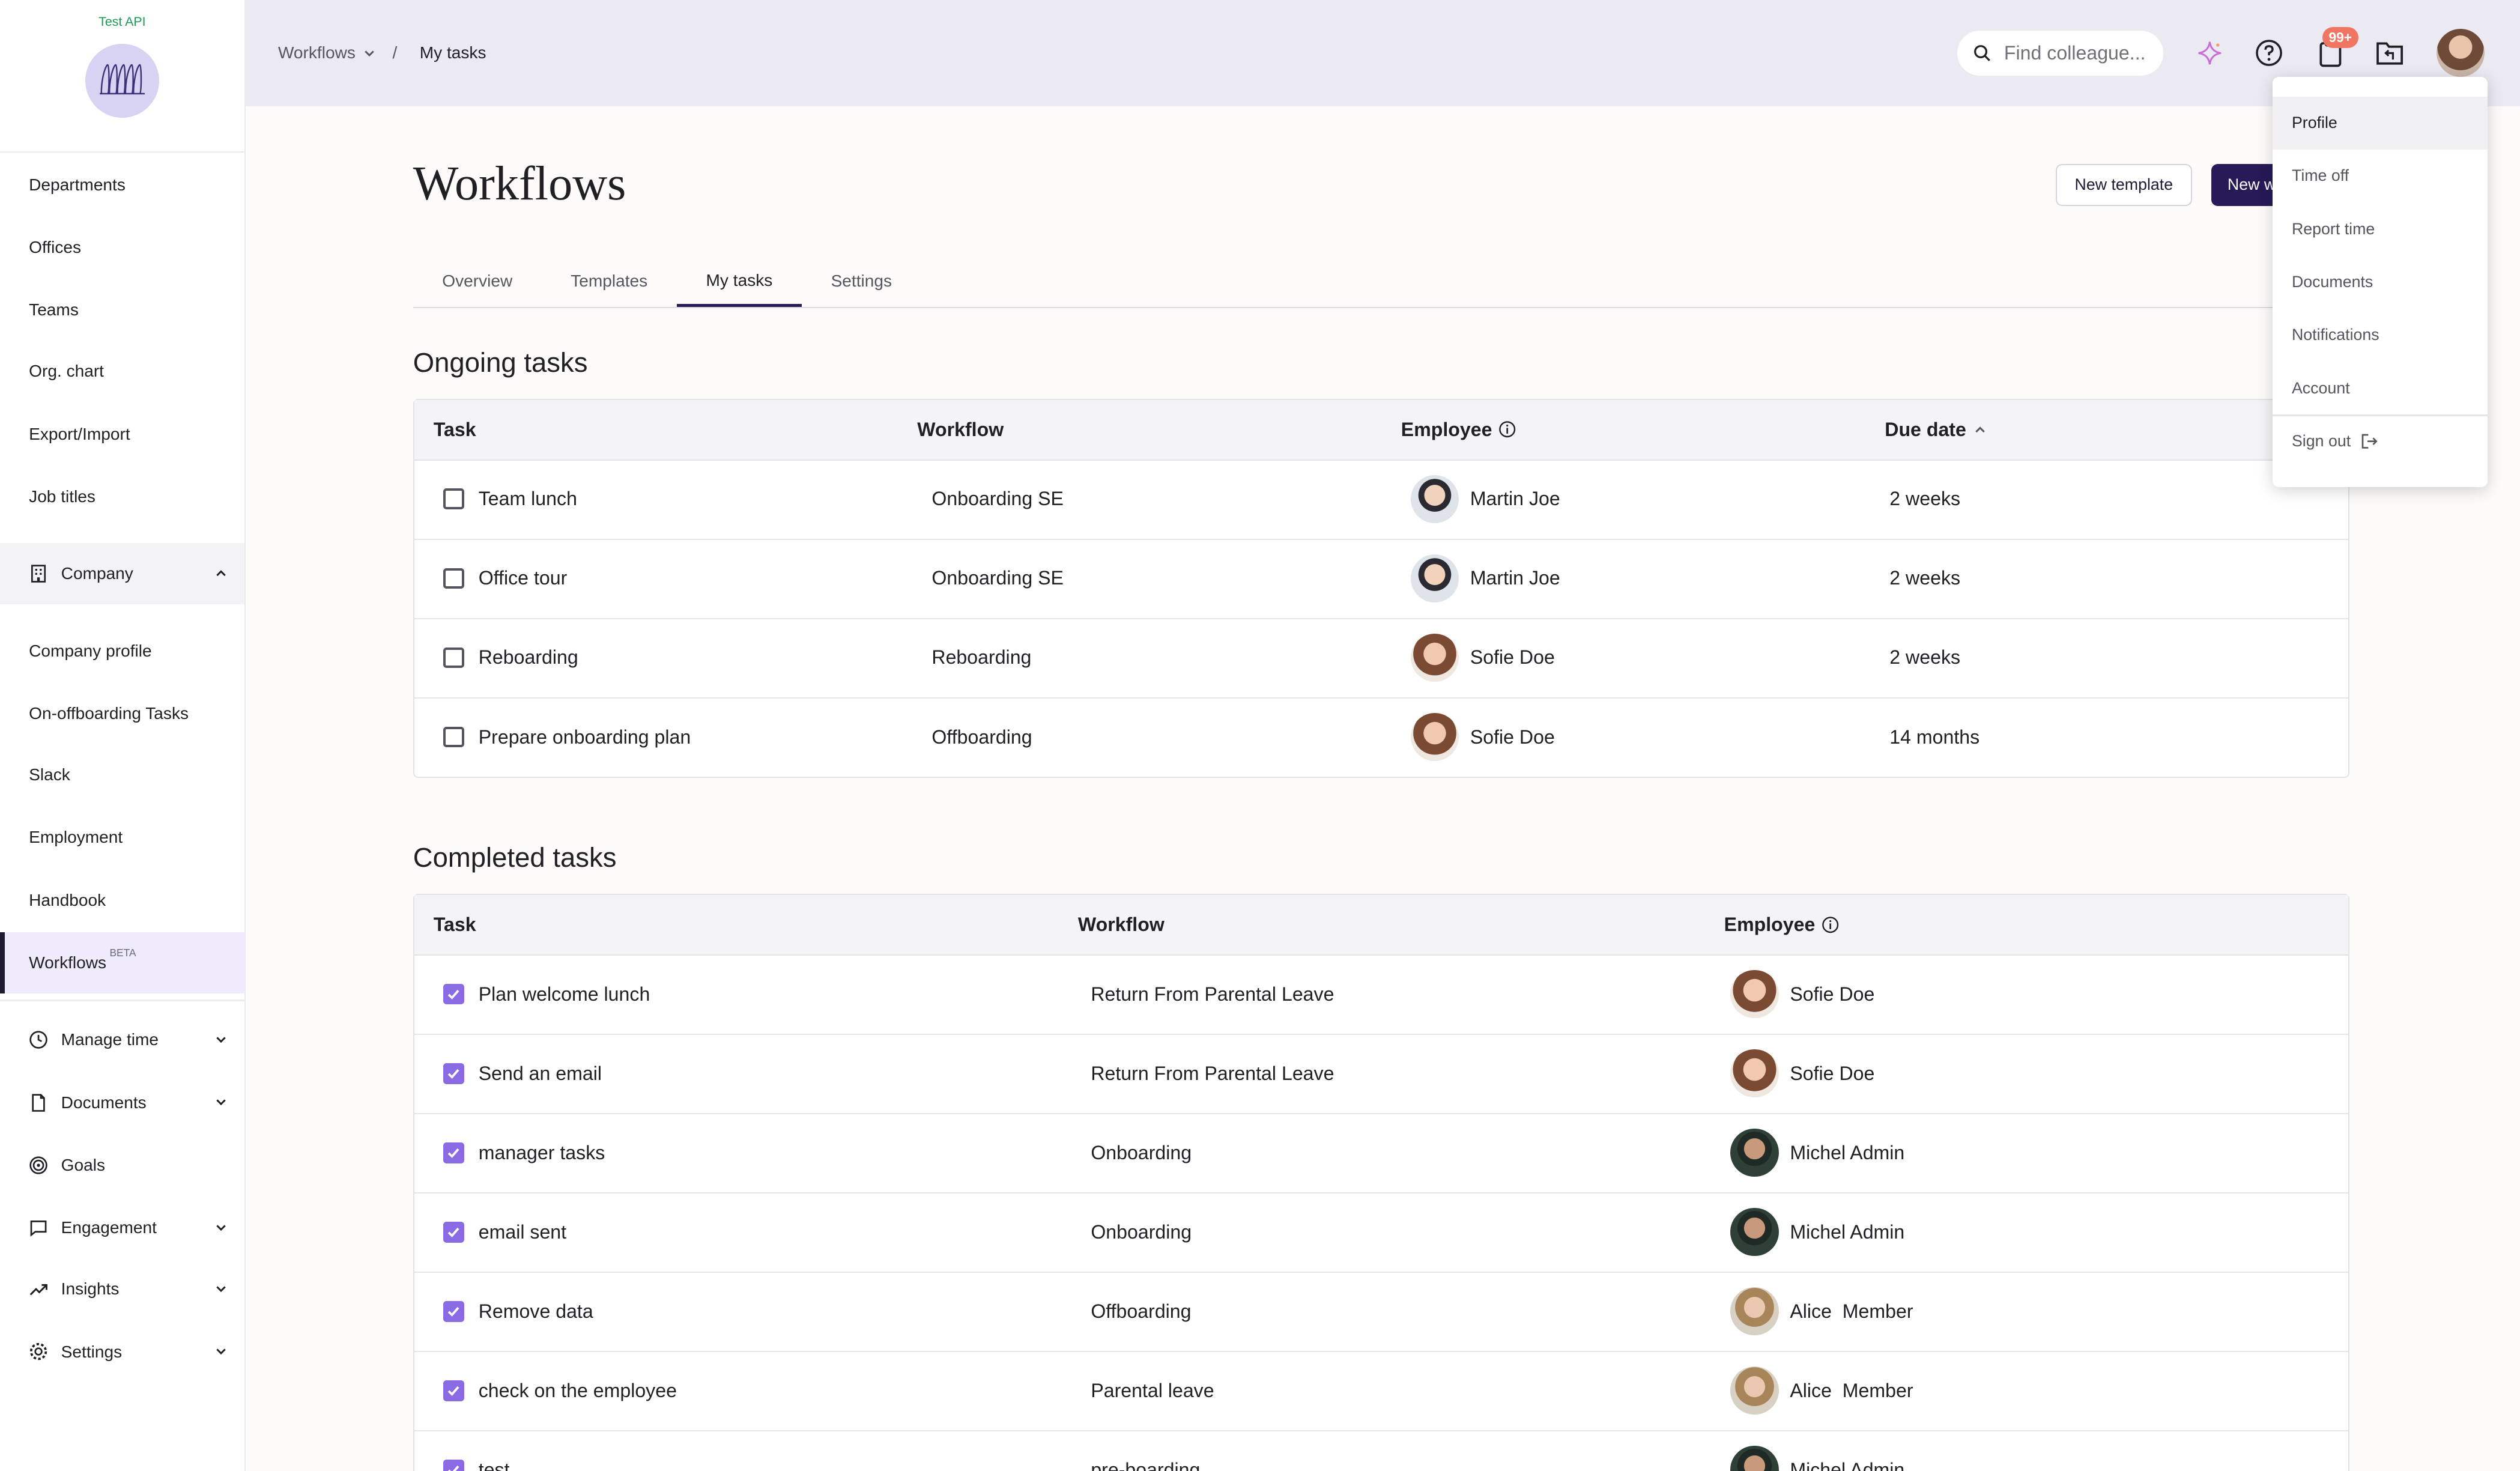  I want to click on sidebar-section-company: Company, so click(122, 574).